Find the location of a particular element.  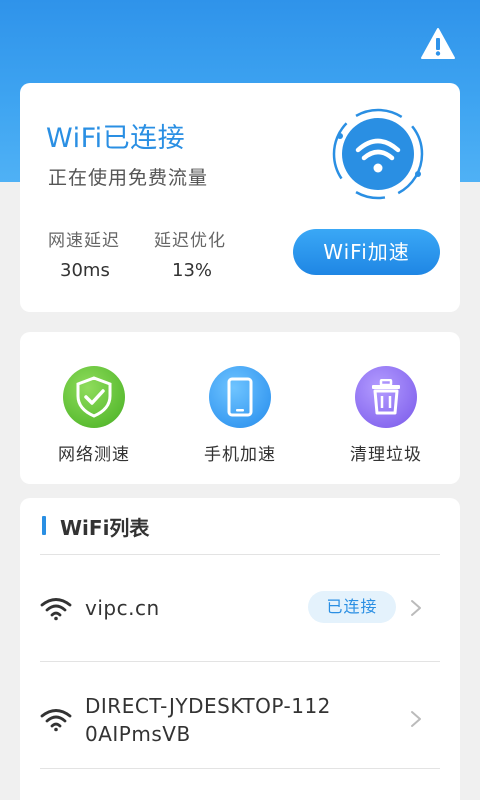

wifi-list-title: WiFi列表 is located at coordinates (105, 528).